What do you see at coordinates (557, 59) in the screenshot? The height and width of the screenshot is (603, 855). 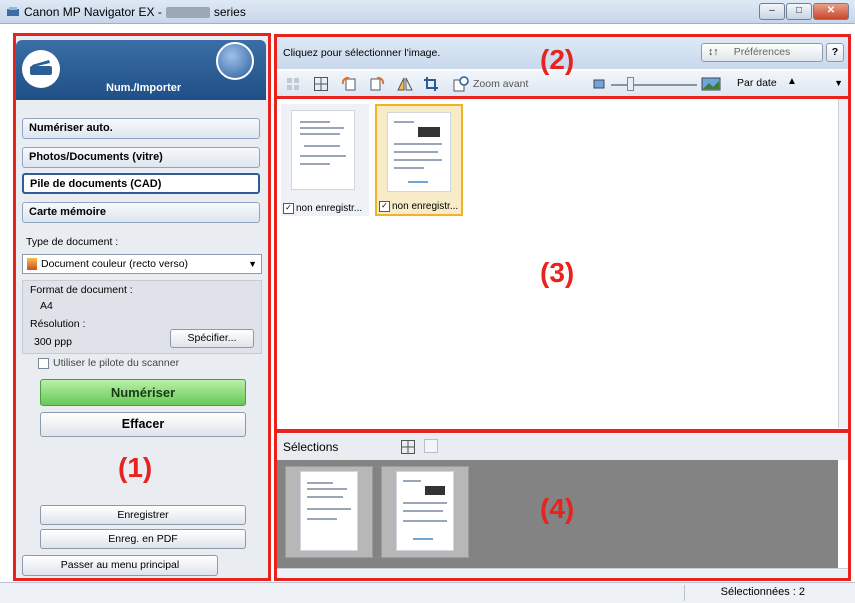 I see `area-2-label: (2)` at bounding box center [557, 59].